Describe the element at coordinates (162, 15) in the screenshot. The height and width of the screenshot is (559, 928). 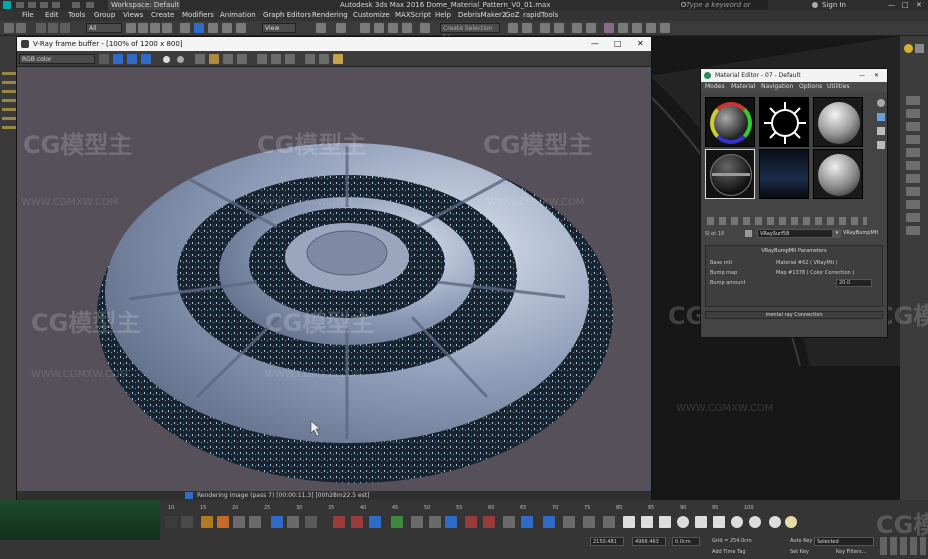
I see `menu-create: Create` at that location.